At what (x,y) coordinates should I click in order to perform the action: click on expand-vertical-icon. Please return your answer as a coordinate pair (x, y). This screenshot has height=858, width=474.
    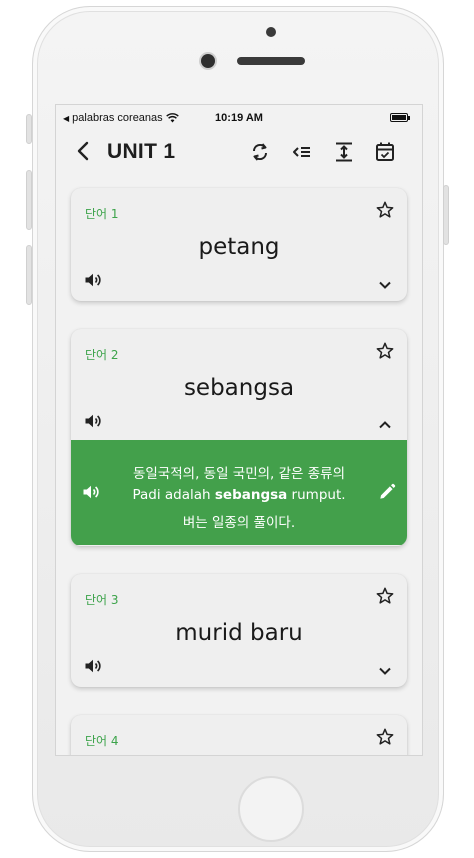
    Looking at the image, I should click on (344, 152).